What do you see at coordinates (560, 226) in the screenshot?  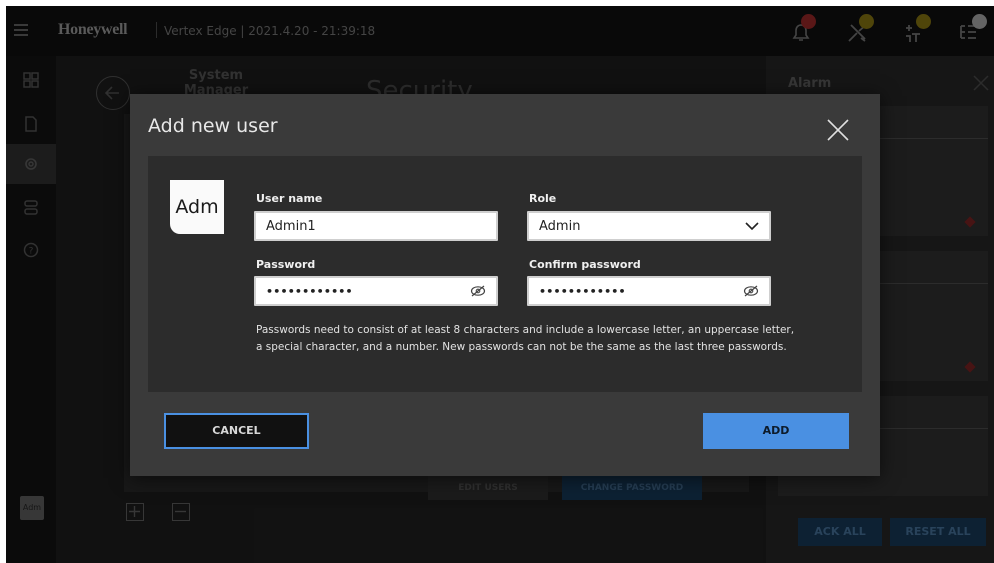 I see `role-value: Admin` at bounding box center [560, 226].